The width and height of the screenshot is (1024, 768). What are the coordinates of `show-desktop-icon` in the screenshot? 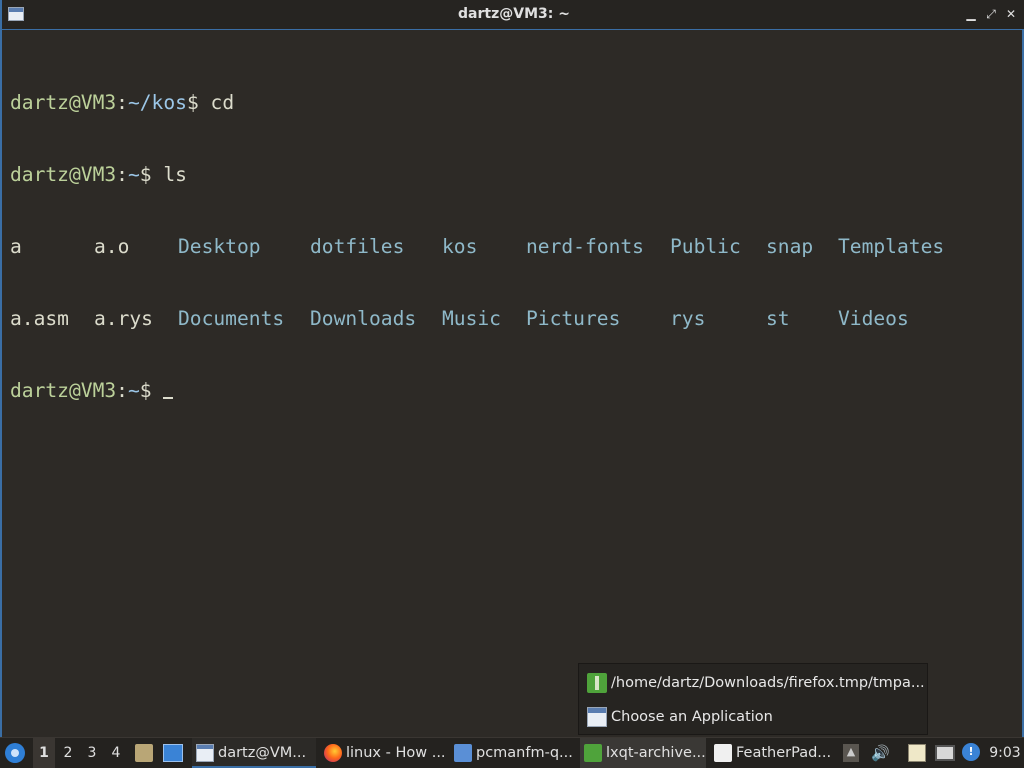 It's located at (173, 753).